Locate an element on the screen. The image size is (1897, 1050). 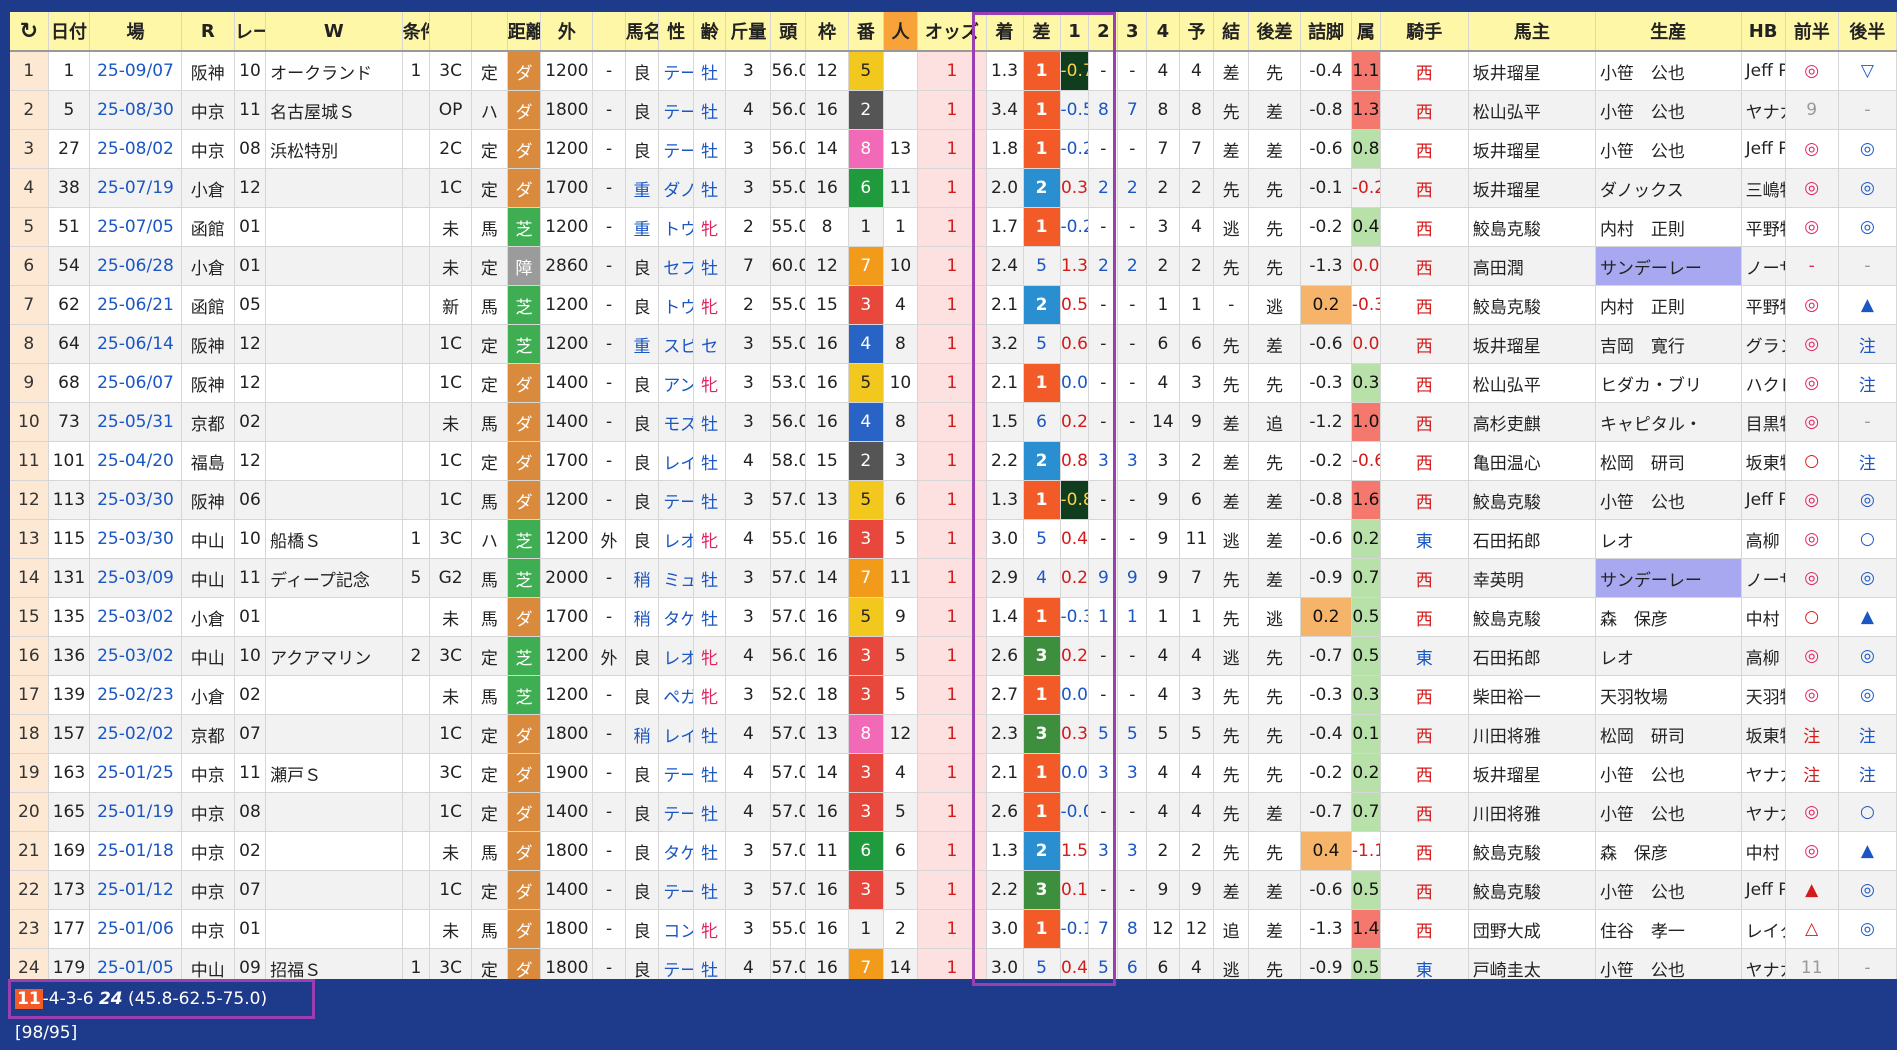
cell-horse: テーオードラッカー is located at coordinates (676, 812).